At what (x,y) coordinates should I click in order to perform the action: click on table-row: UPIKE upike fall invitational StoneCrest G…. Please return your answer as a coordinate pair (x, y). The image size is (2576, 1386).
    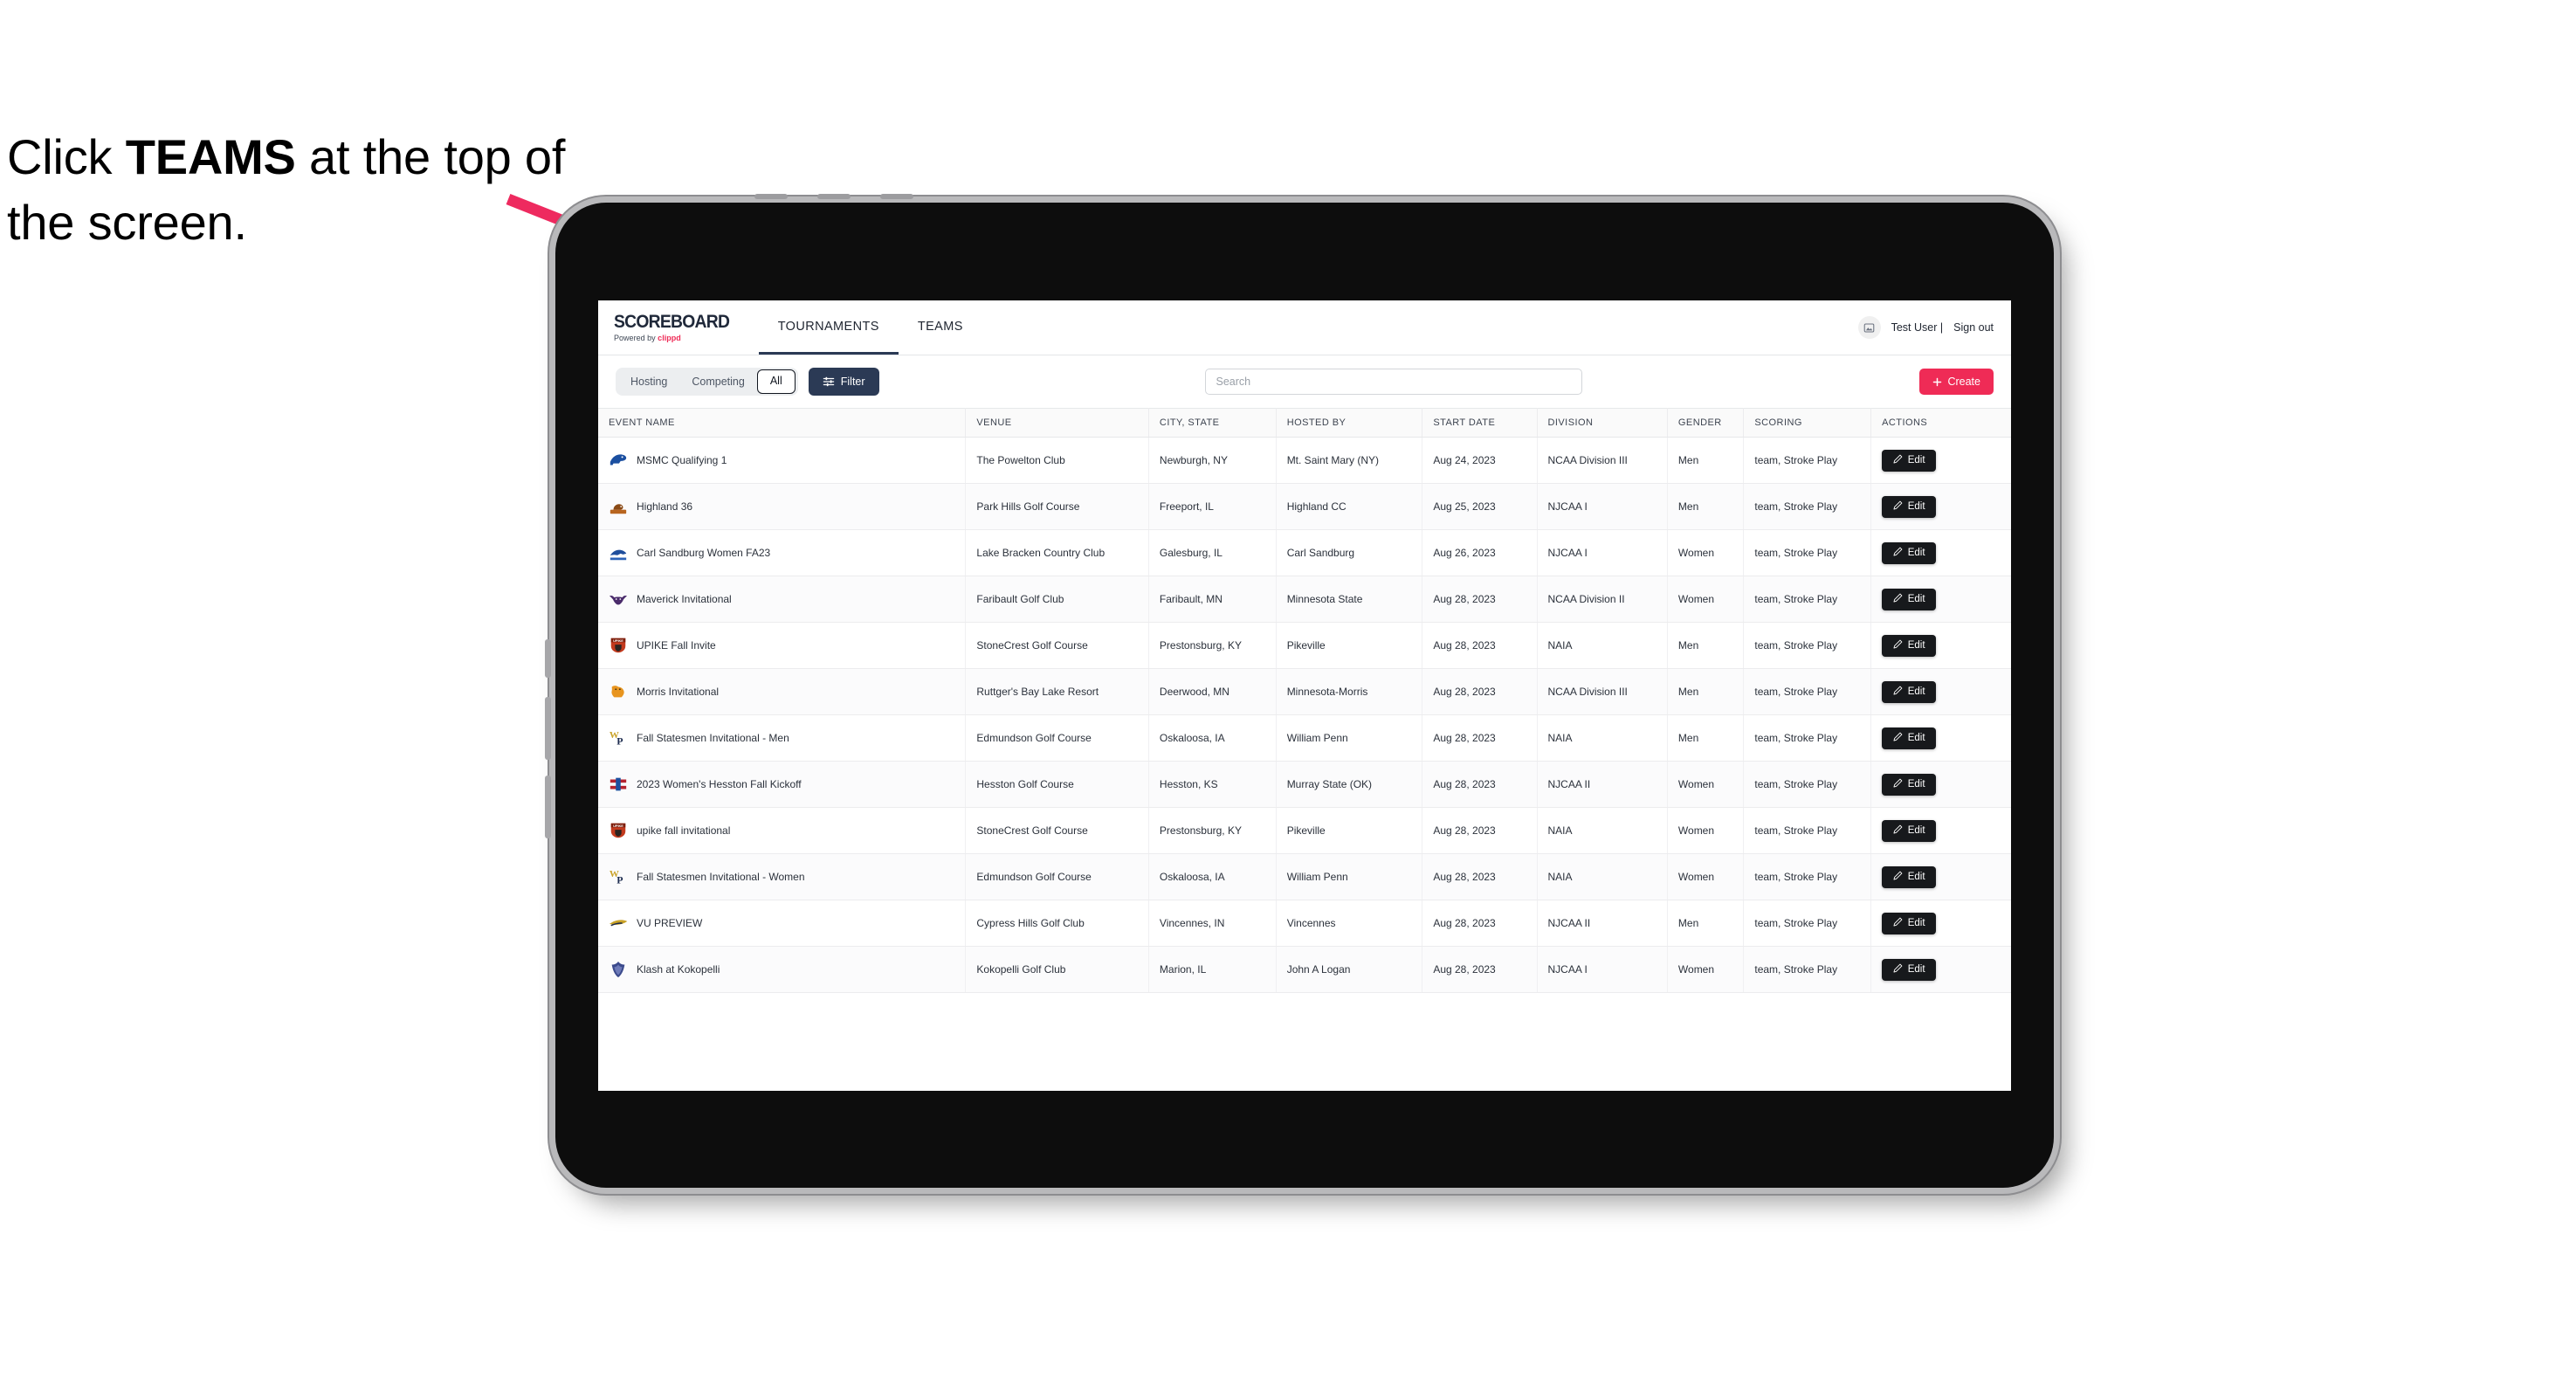
    Looking at the image, I should click on (1304, 831).